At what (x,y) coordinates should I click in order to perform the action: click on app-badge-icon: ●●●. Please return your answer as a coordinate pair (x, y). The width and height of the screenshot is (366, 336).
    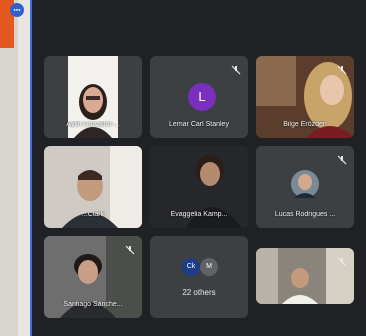
    Looking at the image, I should click on (17, 10).